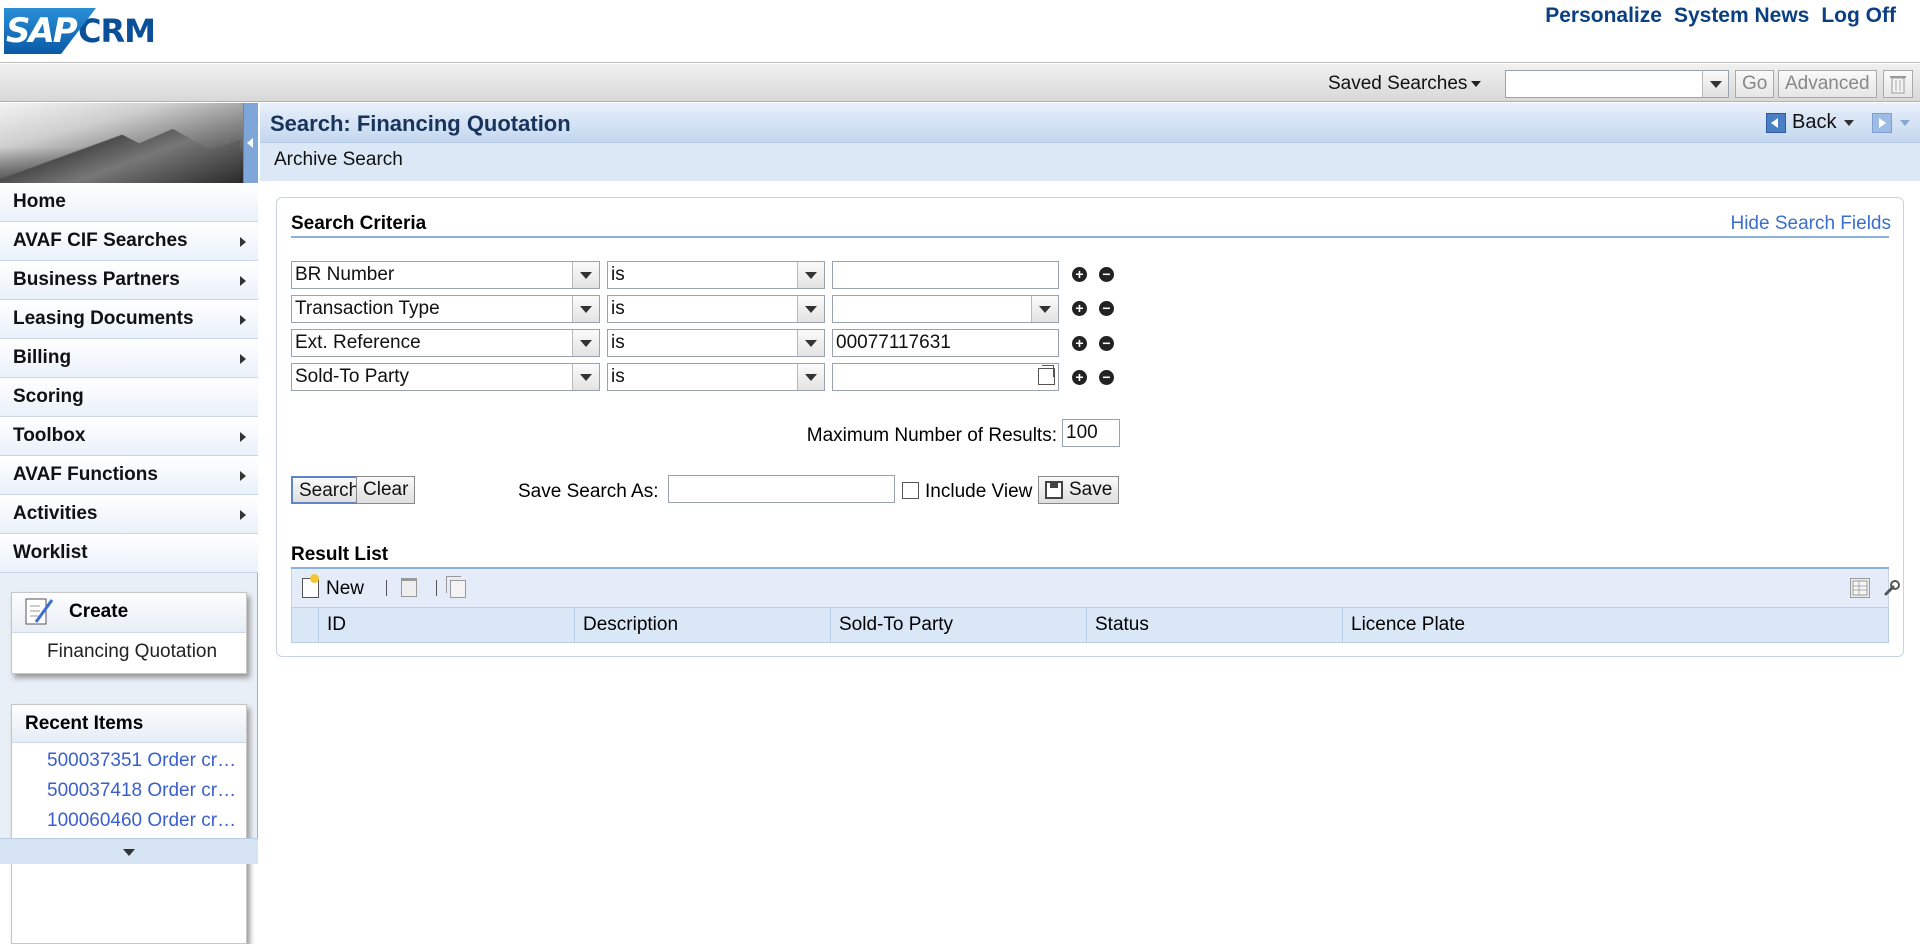 Image resolution: width=1920 pixels, height=944 pixels. Describe the element at coordinates (243, 242) in the screenshot. I see `chevron-right-icon` at that location.